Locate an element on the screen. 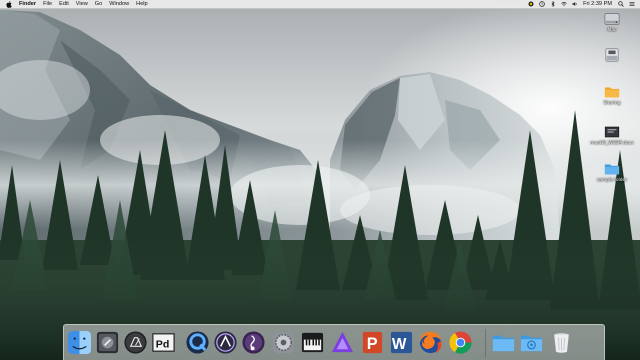  menu-go: Go is located at coordinates (98, 4).